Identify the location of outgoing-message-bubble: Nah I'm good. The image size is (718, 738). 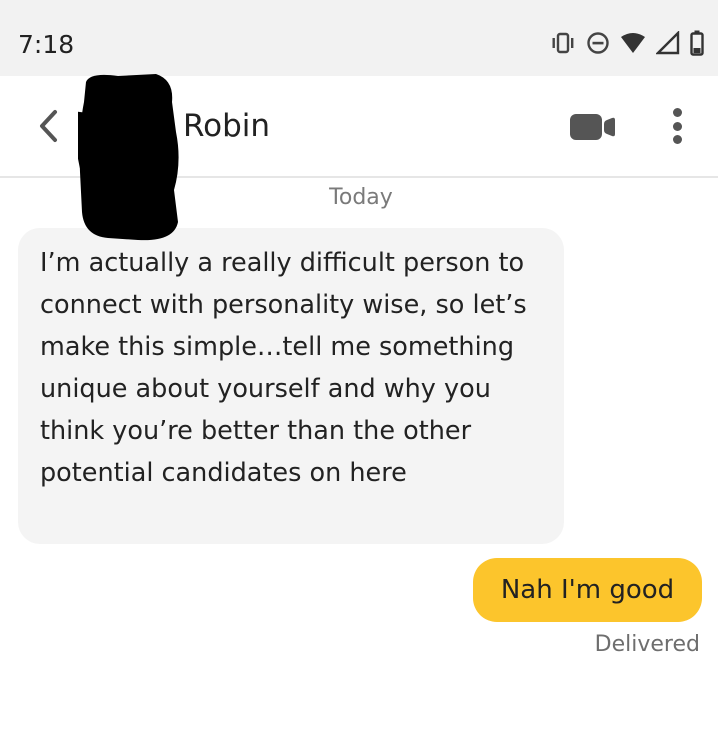
(587, 590).